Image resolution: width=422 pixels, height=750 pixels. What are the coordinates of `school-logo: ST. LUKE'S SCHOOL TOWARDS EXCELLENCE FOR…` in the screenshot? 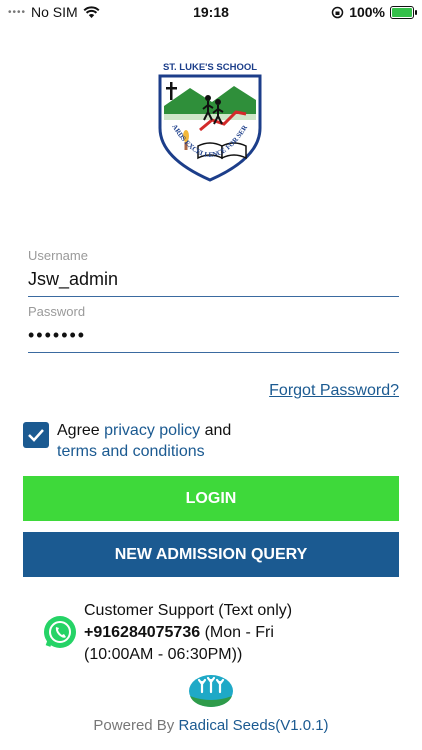 It's located at (206, 120).